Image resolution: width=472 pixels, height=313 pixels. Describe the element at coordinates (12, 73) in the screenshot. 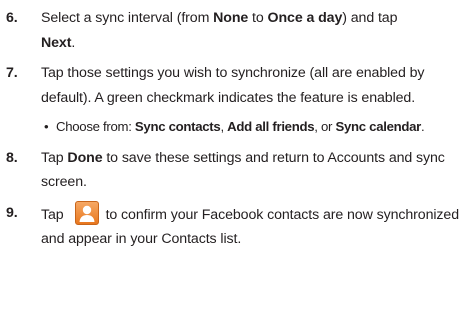

I see `step-number: 7.` at that location.